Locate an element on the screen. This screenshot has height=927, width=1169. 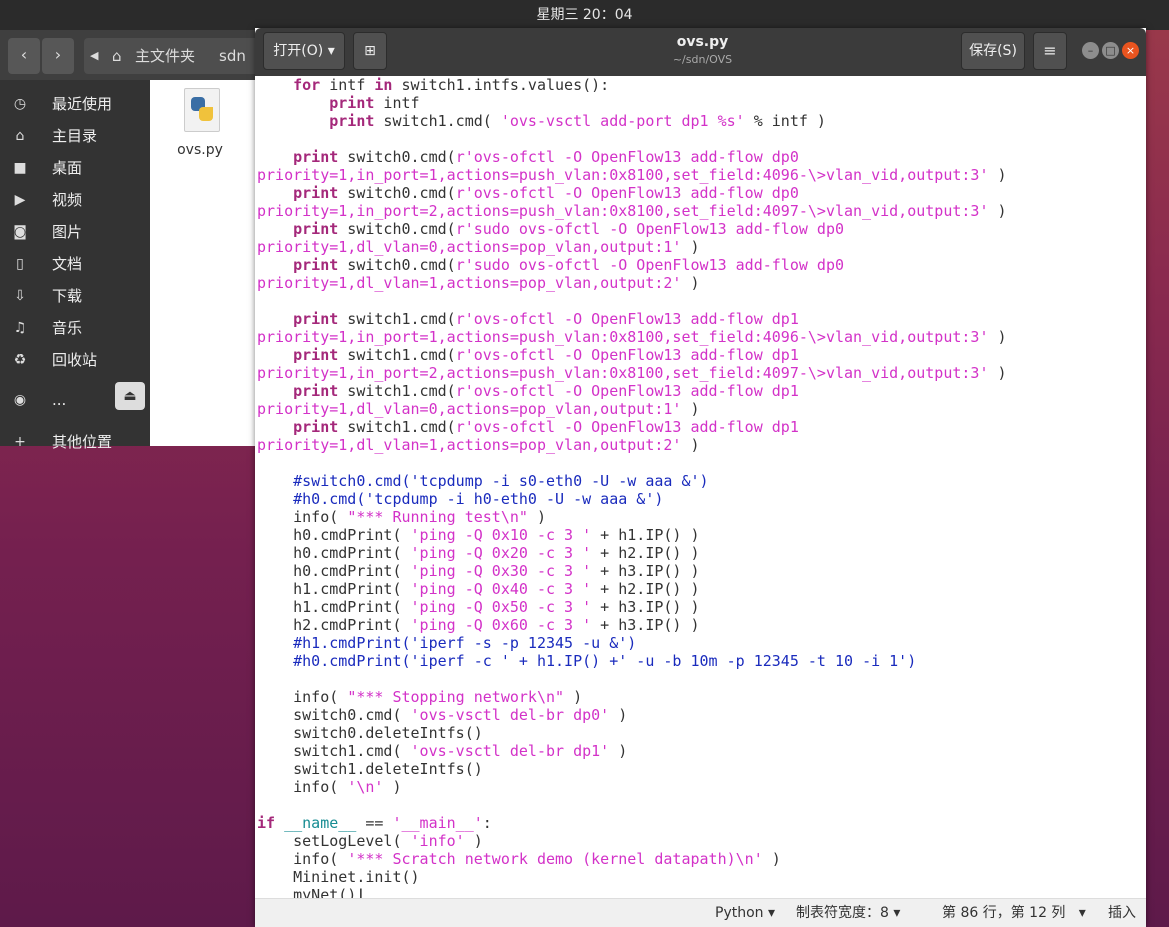
code-line: info( "*** Stopping network\n" ) is located at coordinates (420, 697).